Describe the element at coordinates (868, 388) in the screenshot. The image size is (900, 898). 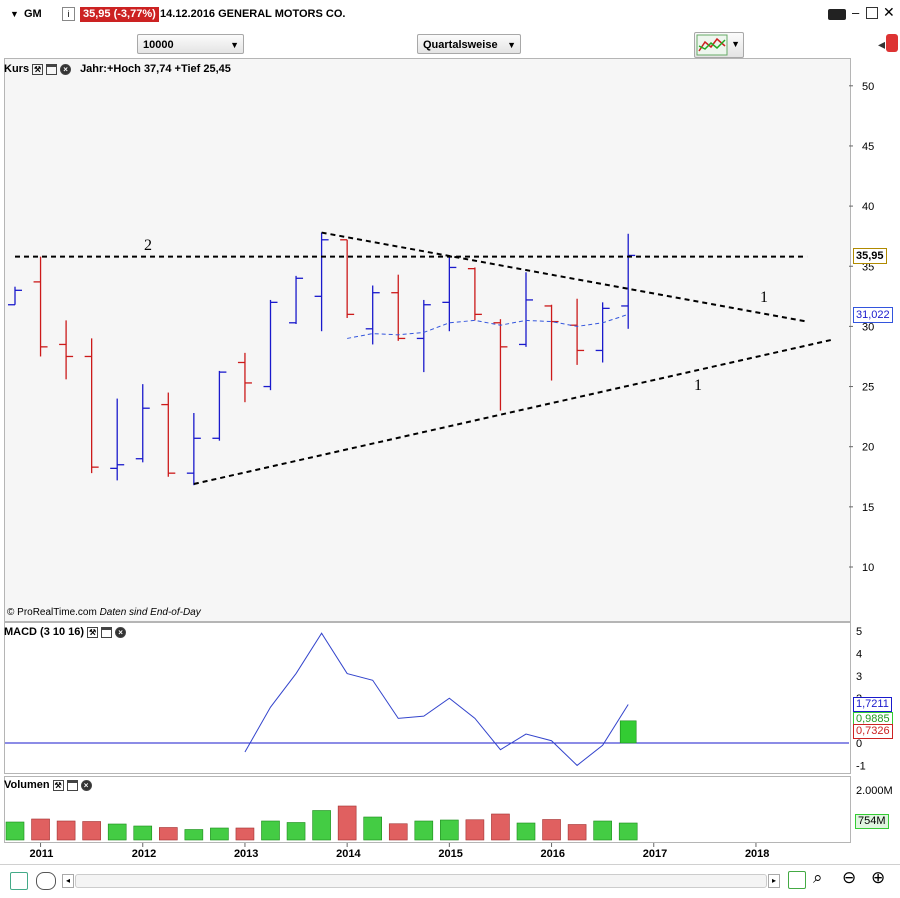
I see `price-axis-tick: 25` at that location.